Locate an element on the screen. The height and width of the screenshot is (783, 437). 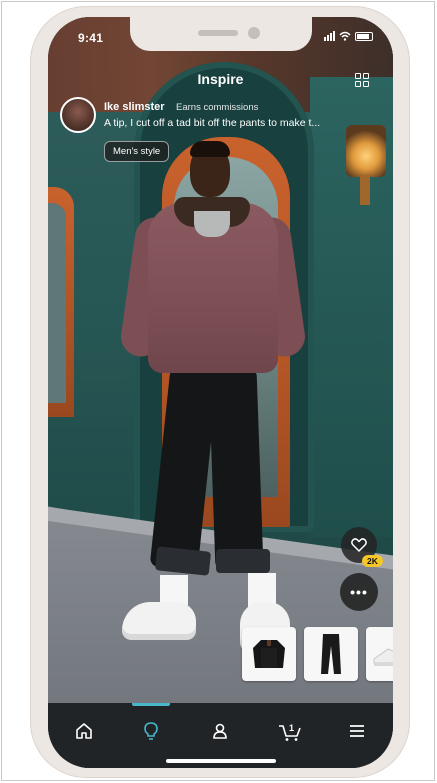
home-icon is located at coordinates (84, 731).